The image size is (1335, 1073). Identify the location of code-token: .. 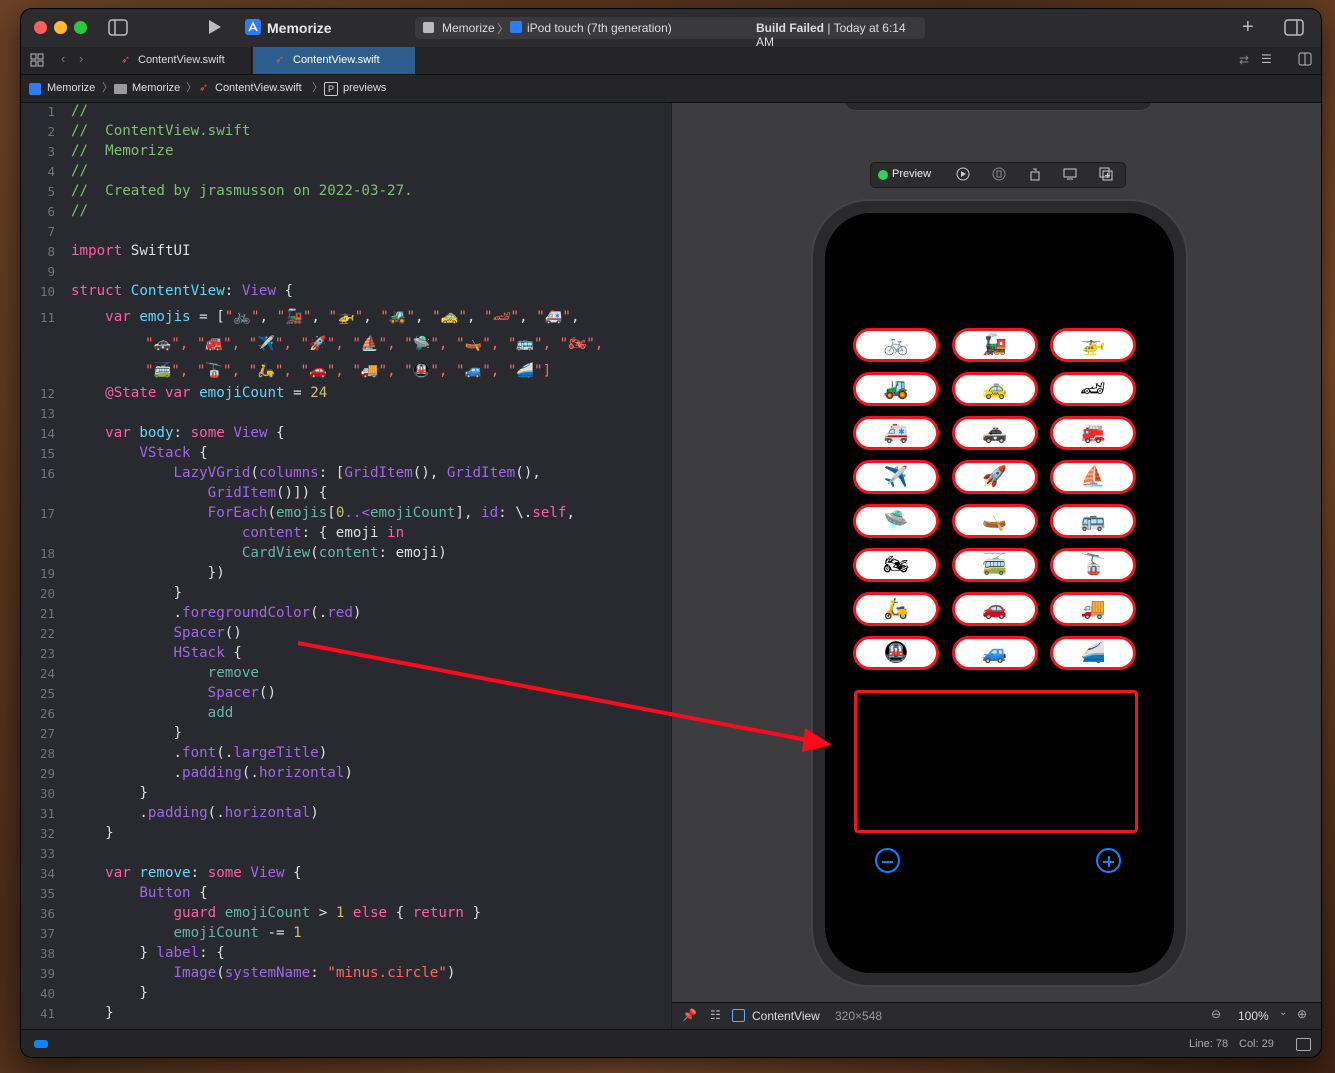
(127, 773).